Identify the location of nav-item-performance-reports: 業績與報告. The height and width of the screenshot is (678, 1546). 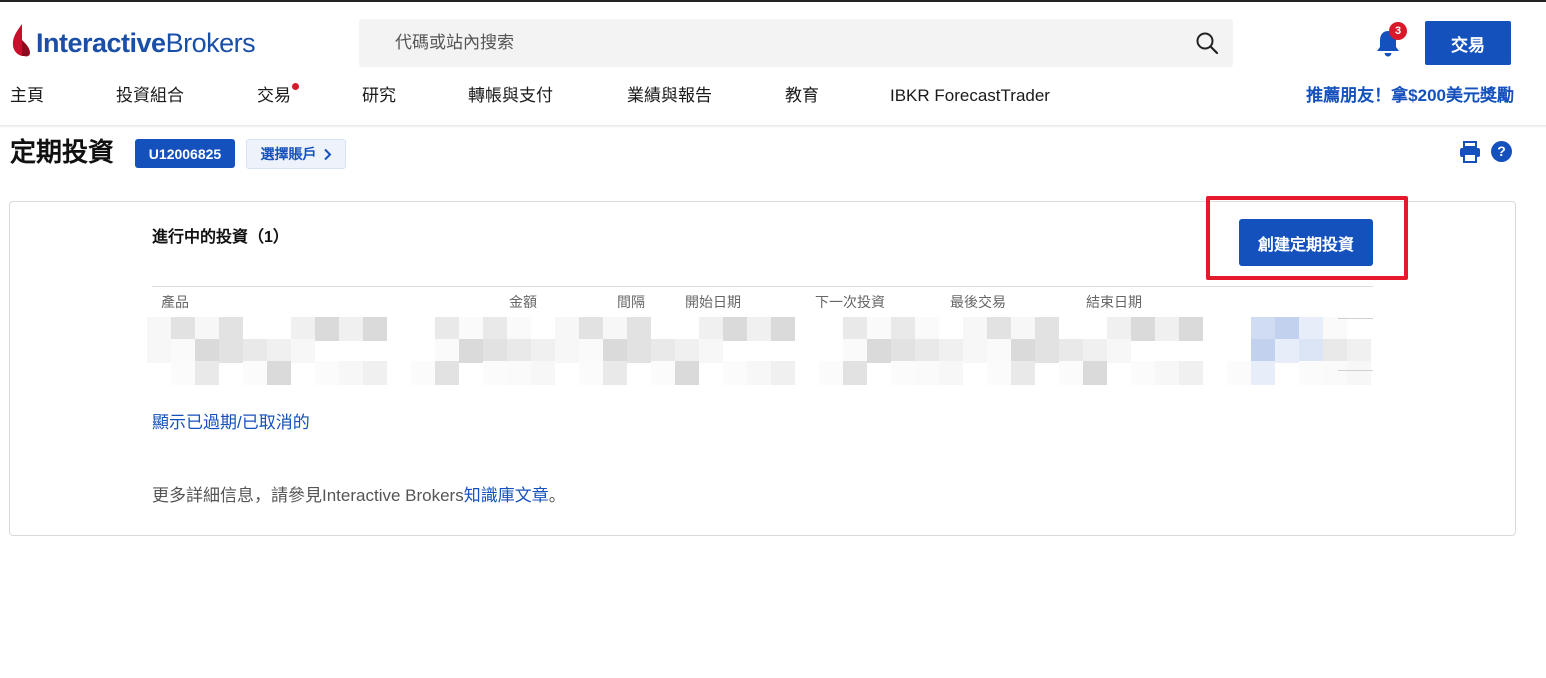
(669, 96).